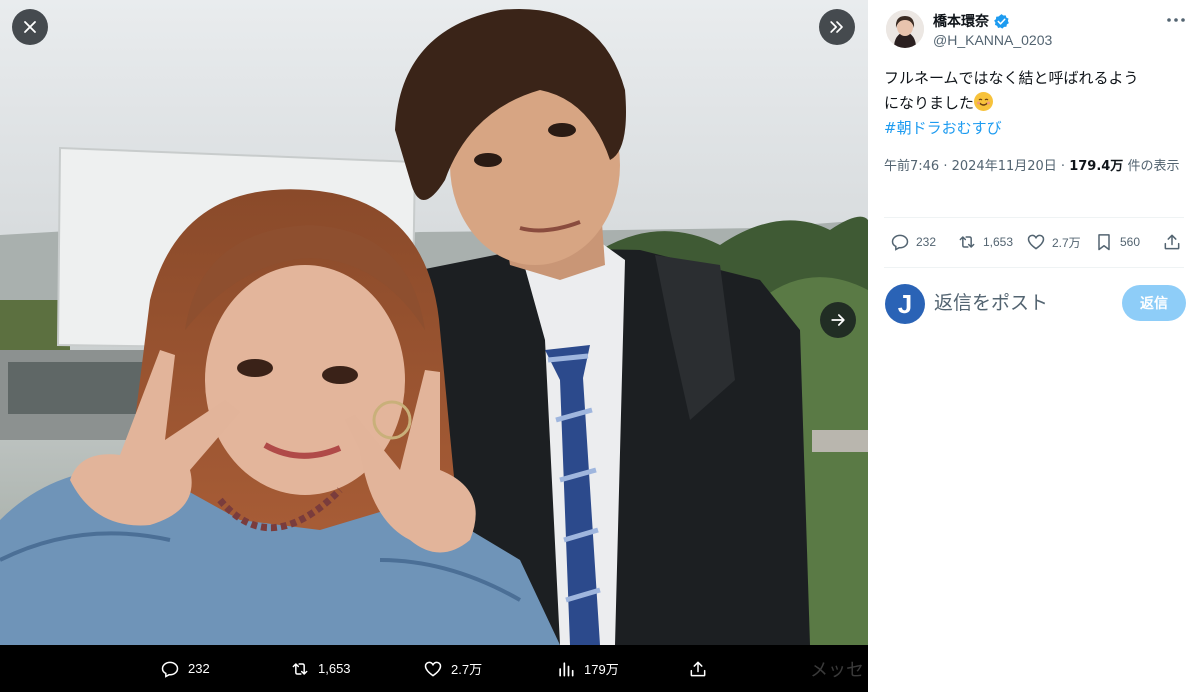 Image resolution: width=1200 pixels, height=692 pixels. What do you see at coordinates (1154, 303) in the screenshot?
I see `reply-submit-button: 返信` at bounding box center [1154, 303].